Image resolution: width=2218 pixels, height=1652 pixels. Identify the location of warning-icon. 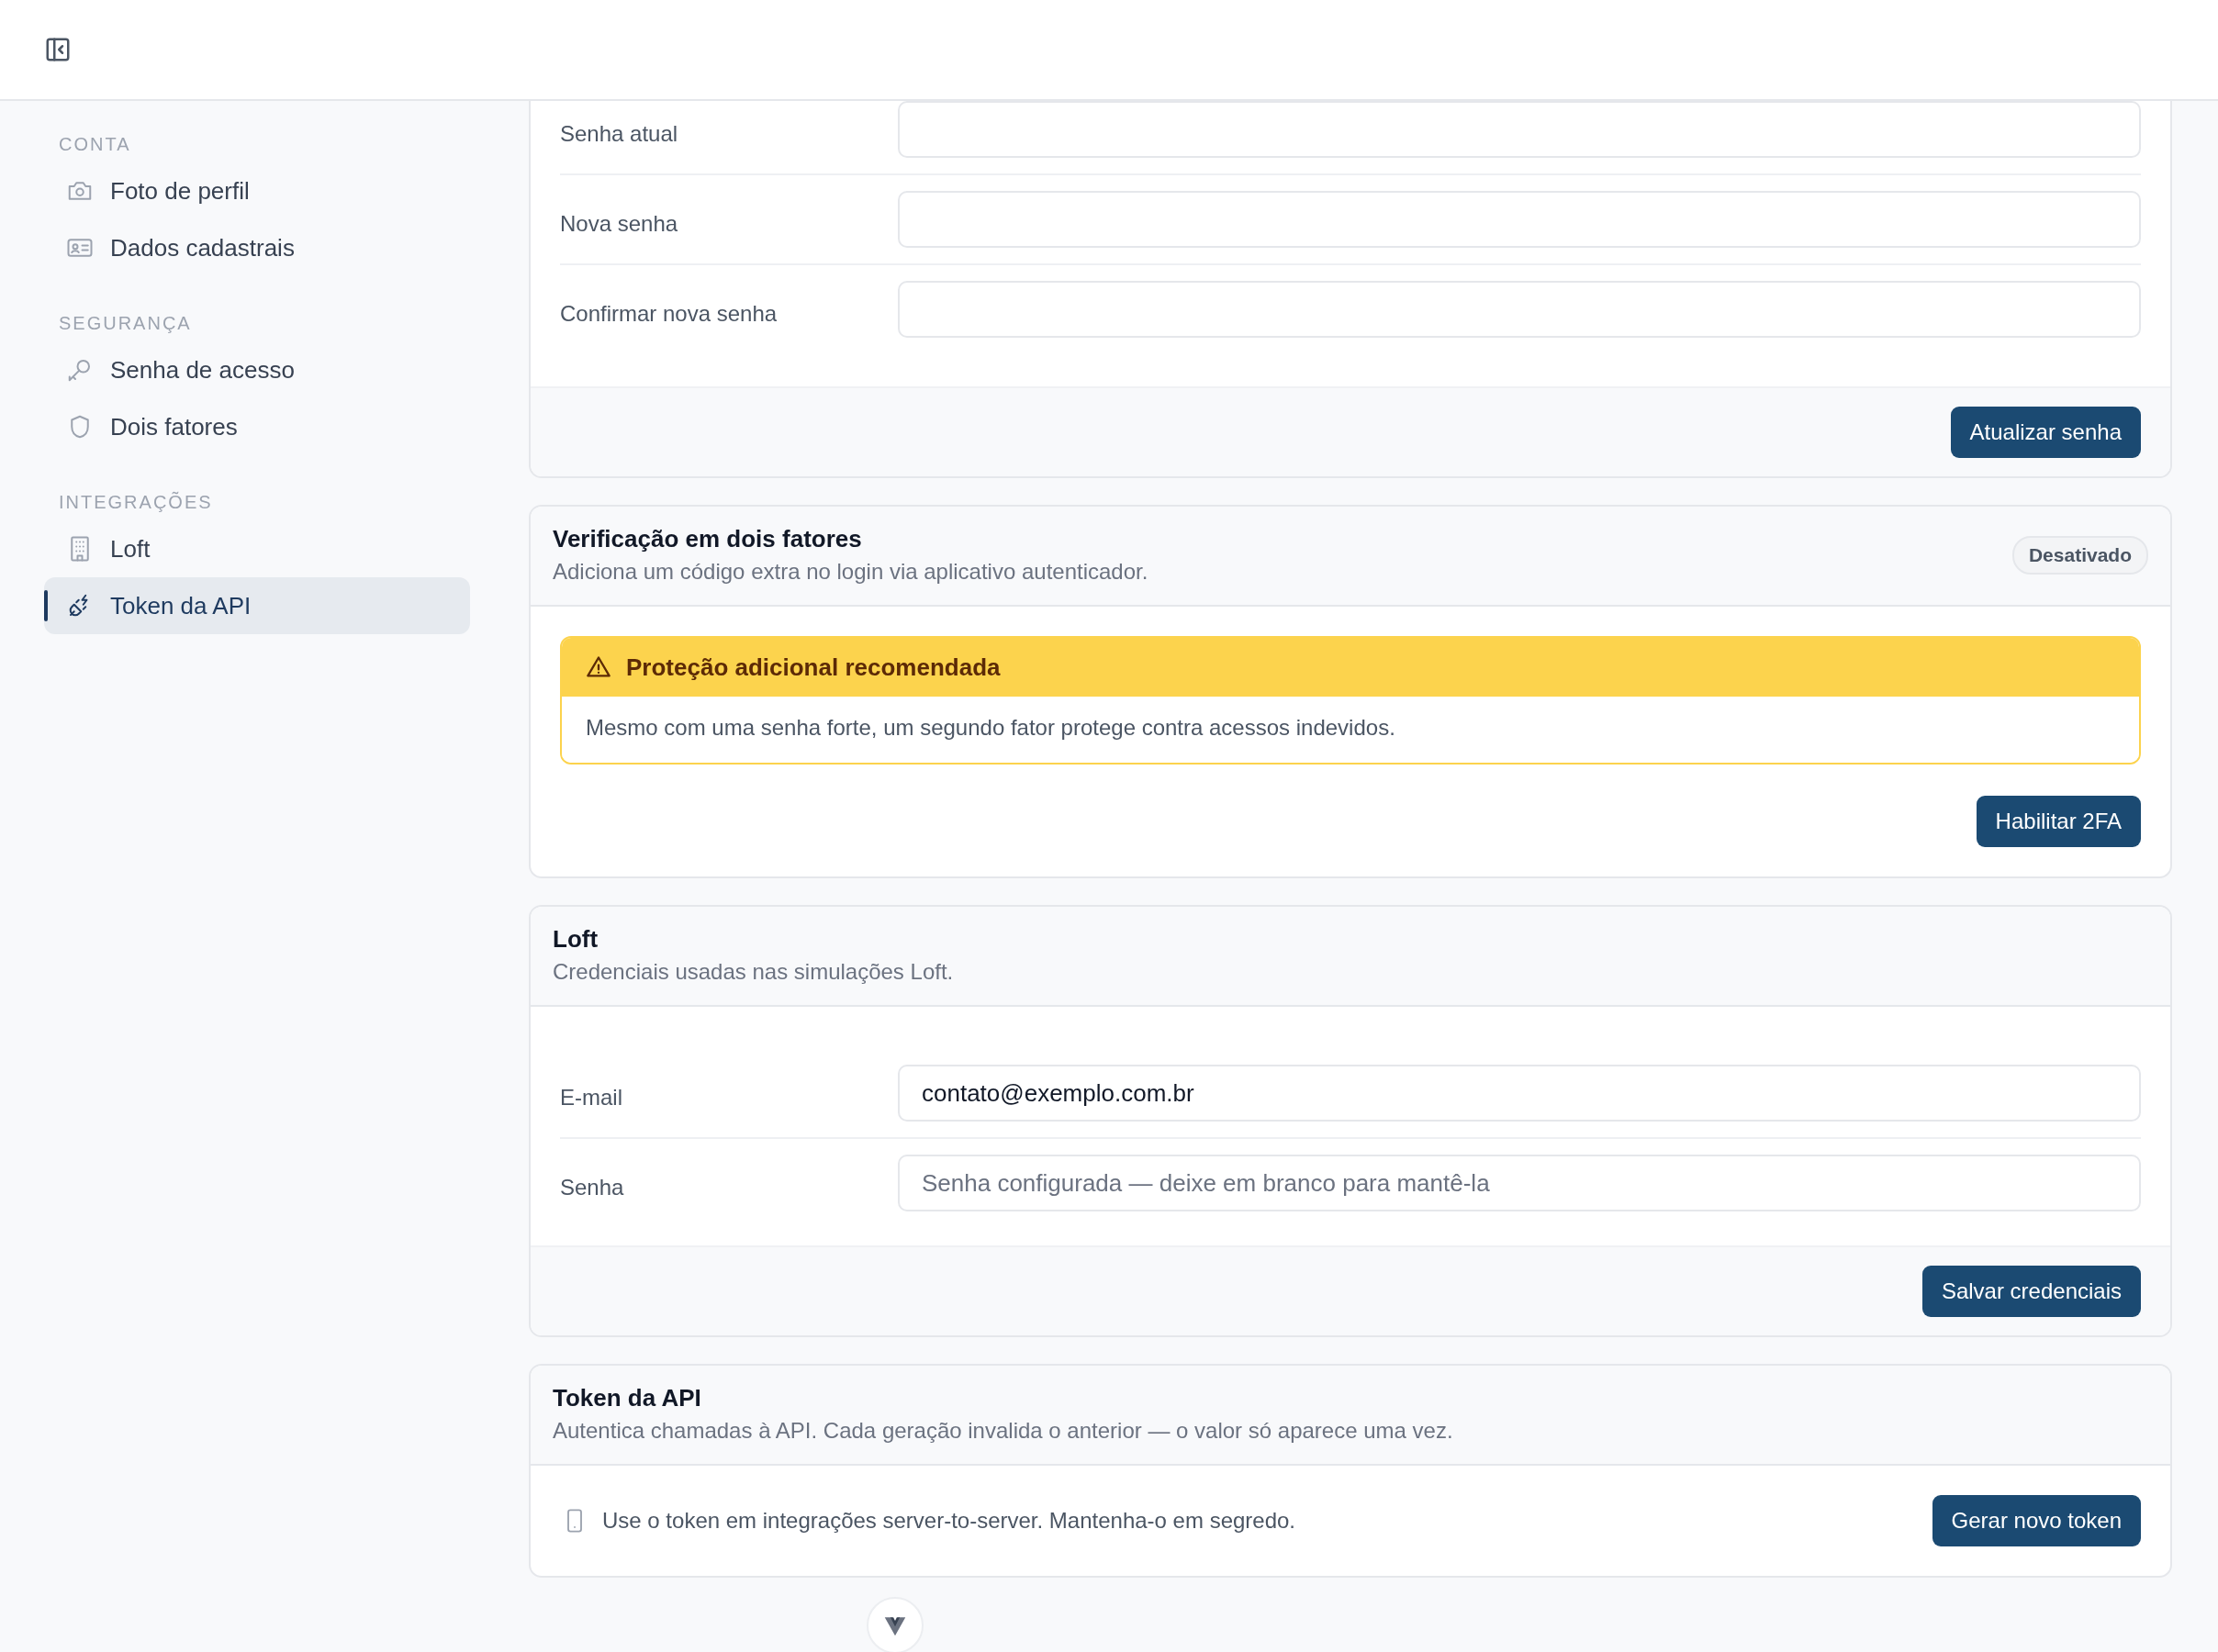
(598, 667).